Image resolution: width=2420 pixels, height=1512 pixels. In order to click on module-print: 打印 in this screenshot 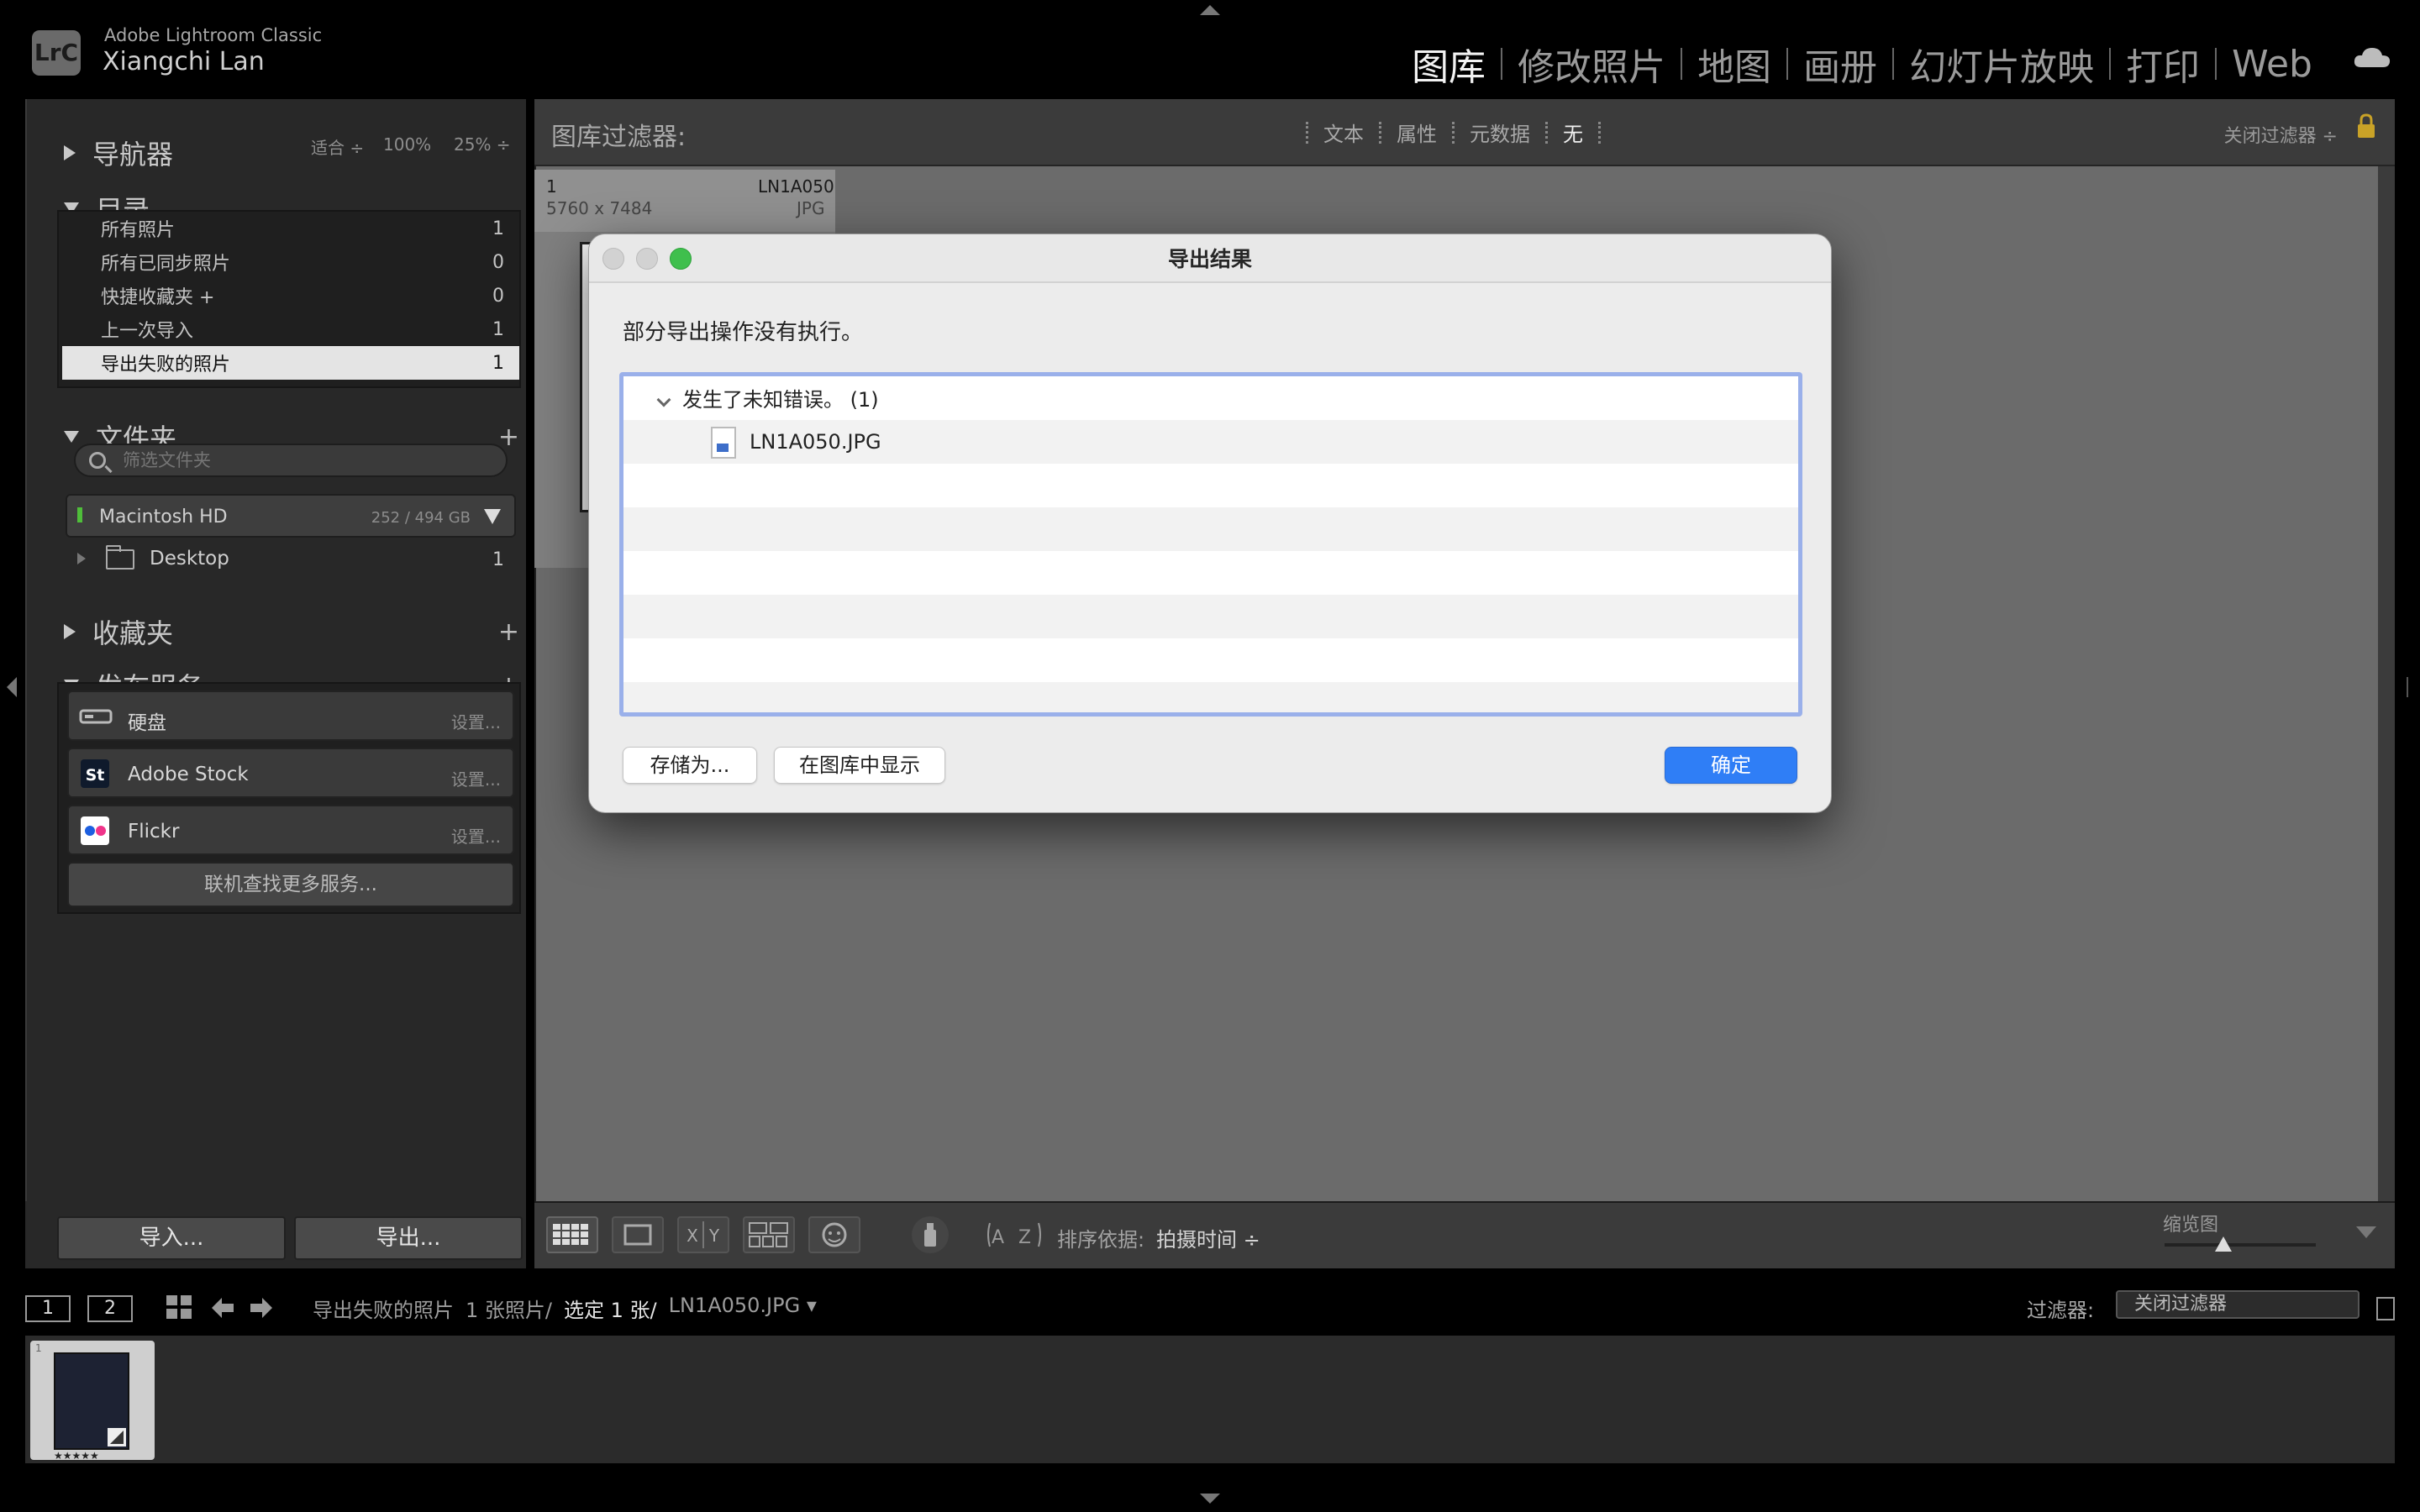, I will do `click(2163, 64)`.